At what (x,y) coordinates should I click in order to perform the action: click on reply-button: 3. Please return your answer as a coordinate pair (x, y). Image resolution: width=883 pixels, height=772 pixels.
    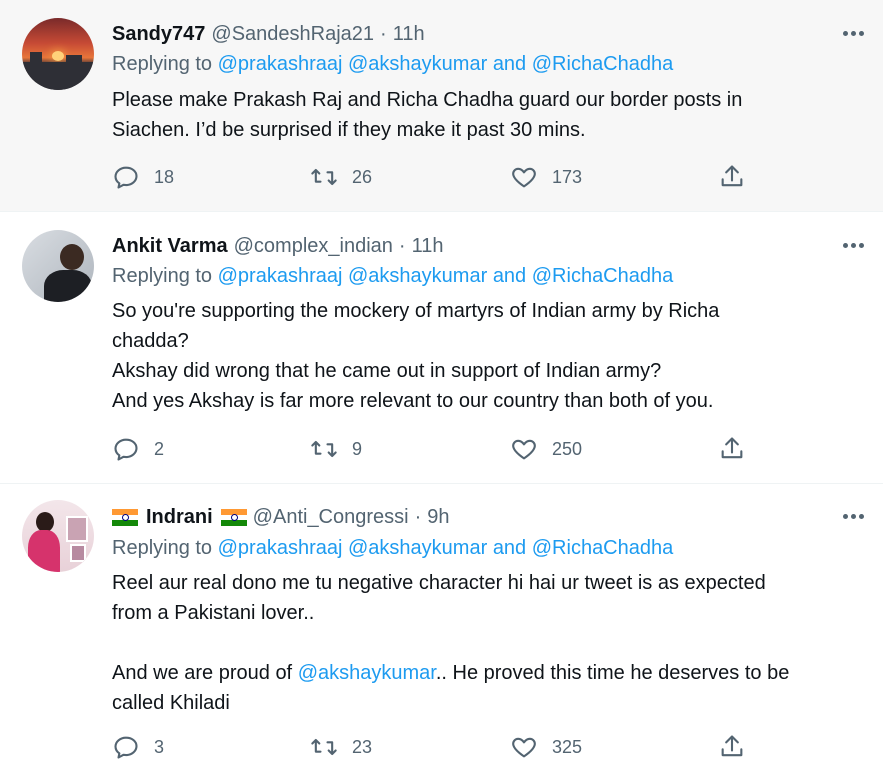
    Looking at the image, I should click on (138, 747).